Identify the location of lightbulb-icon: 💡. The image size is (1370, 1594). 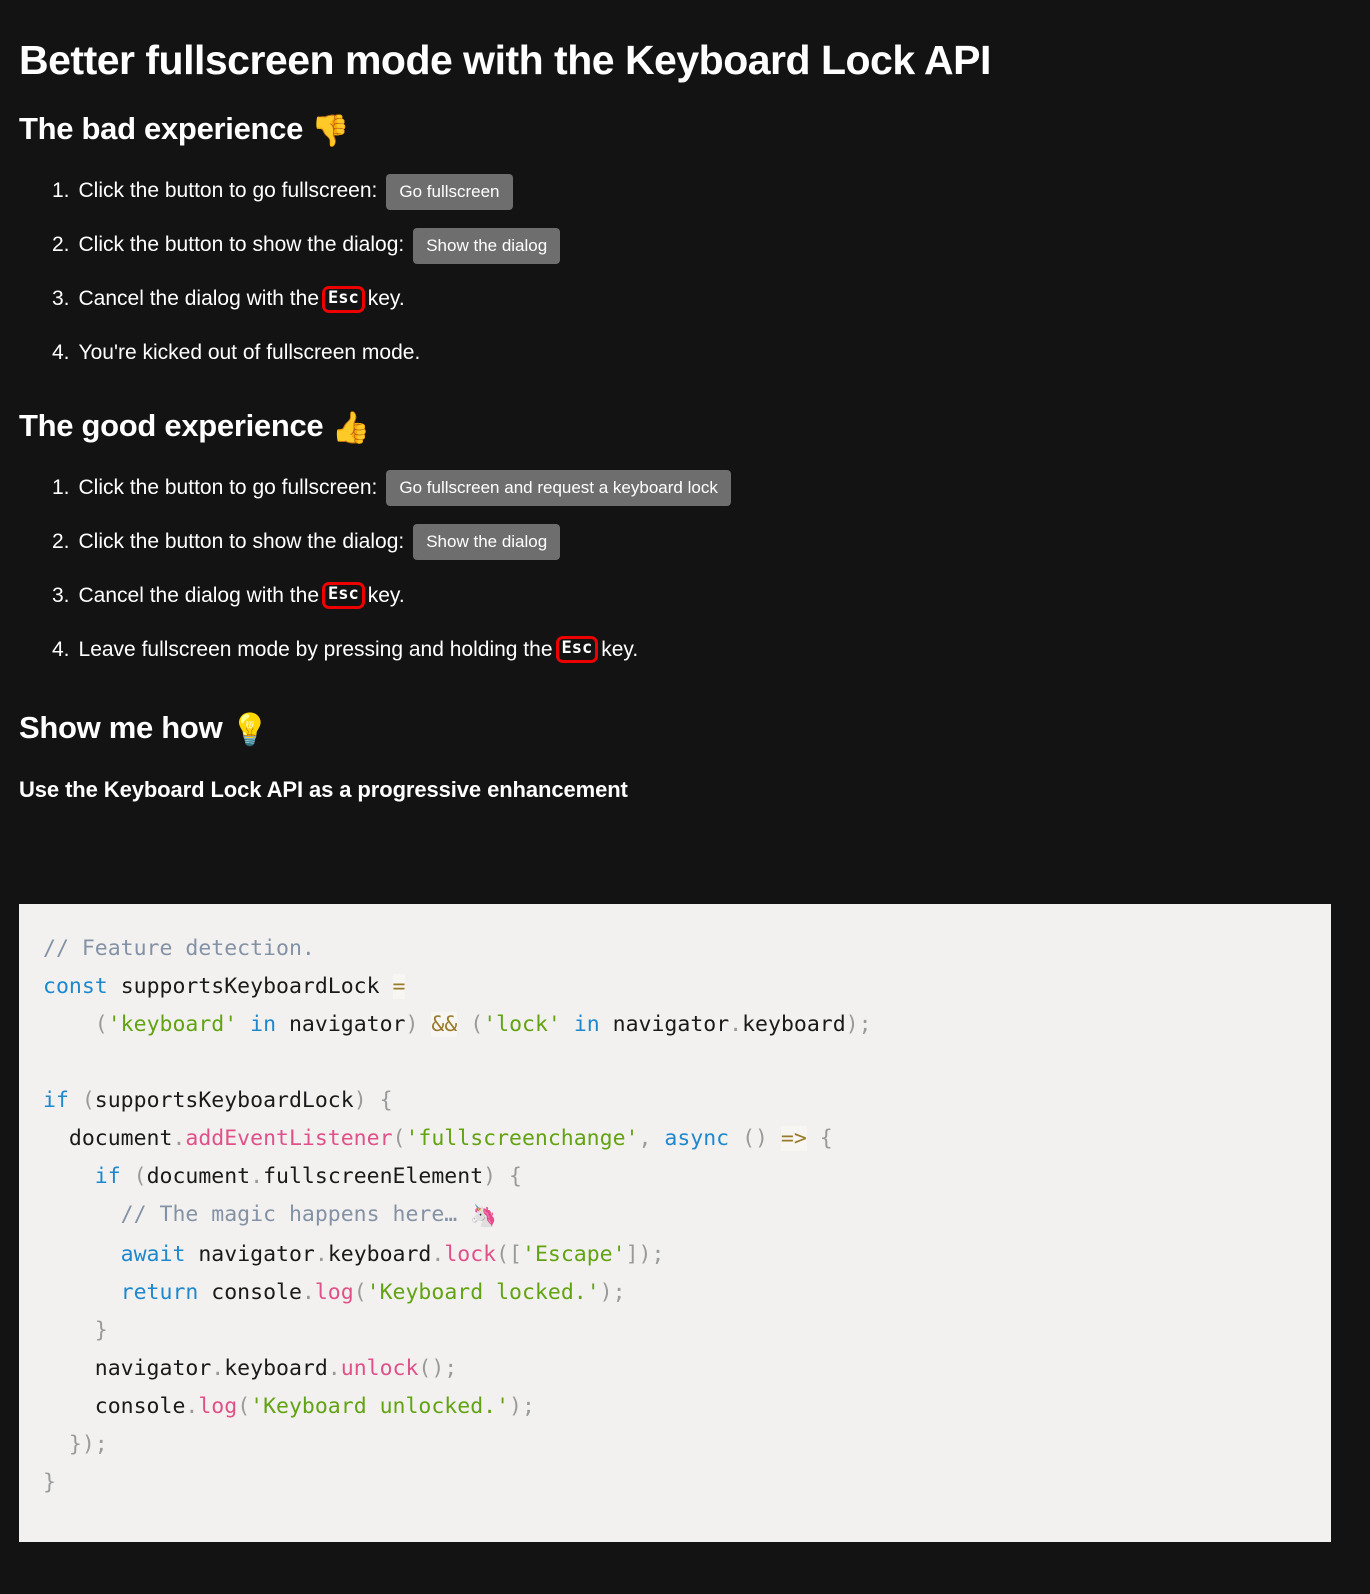
(250, 729).